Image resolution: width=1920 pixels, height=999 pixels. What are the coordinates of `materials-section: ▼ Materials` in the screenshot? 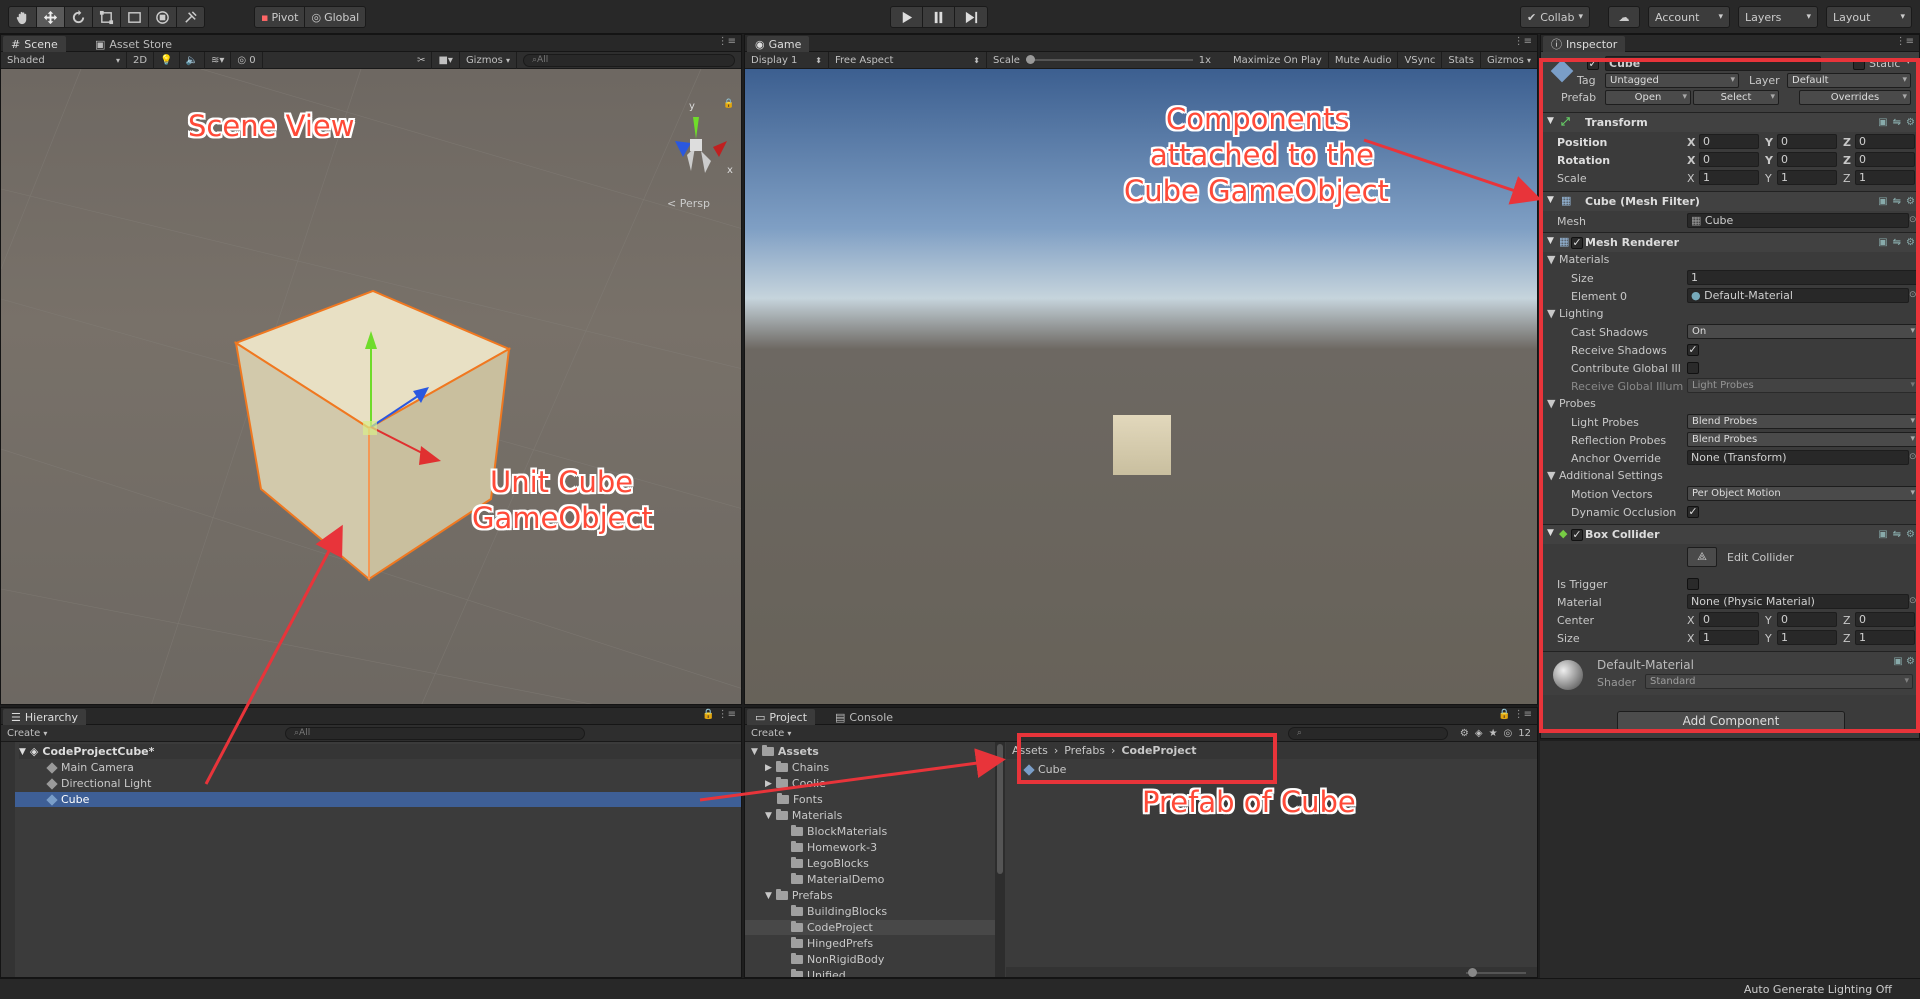 It's located at (1578, 259).